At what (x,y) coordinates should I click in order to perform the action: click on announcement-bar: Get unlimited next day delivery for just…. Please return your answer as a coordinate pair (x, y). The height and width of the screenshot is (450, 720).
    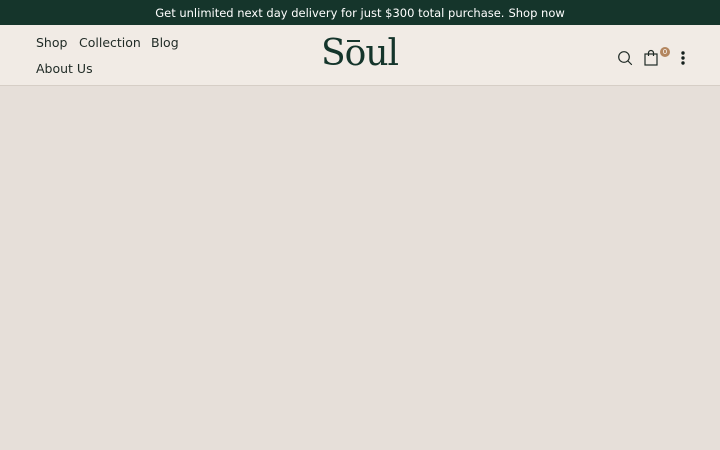
    Looking at the image, I should click on (360, 12).